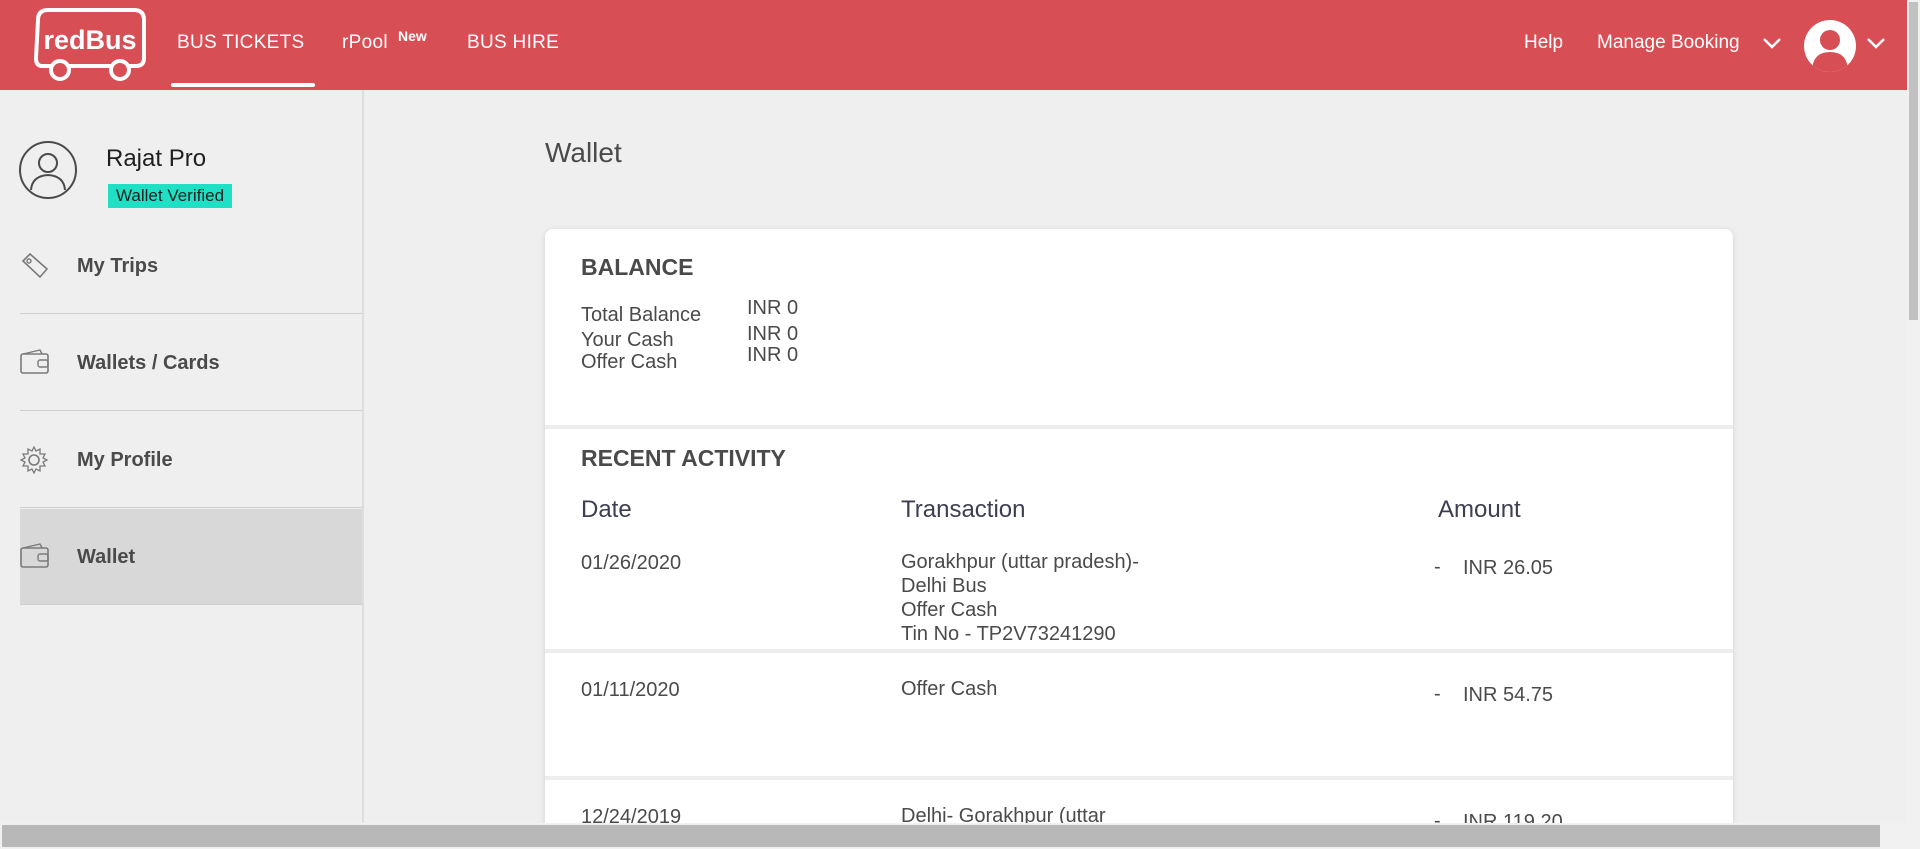 This screenshot has height=849, width=1920. Describe the element at coordinates (773, 334) in the screenshot. I see `your-cash-value: INR 0` at that location.